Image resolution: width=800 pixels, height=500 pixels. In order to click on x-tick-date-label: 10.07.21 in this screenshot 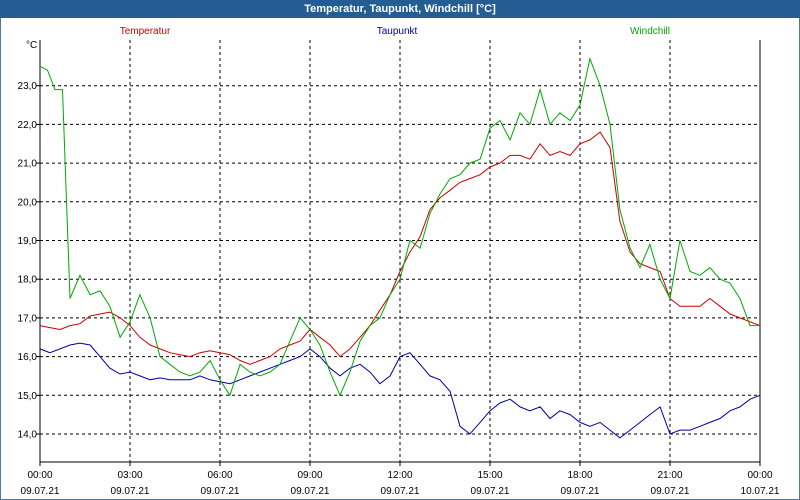, I will do `click(760, 491)`.